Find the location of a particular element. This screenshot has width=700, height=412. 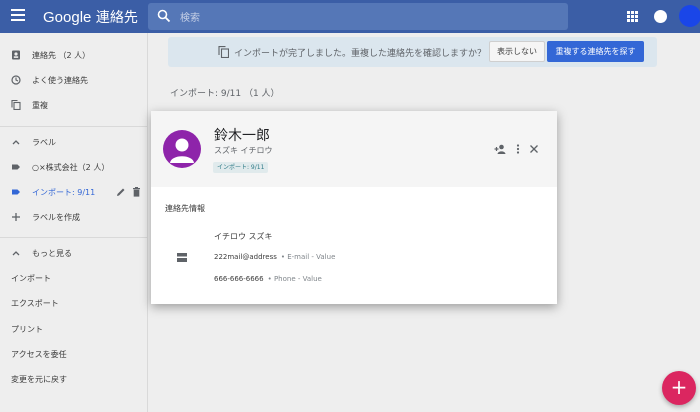

dismiss-button: 表示しない is located at coordinates (517, 51).